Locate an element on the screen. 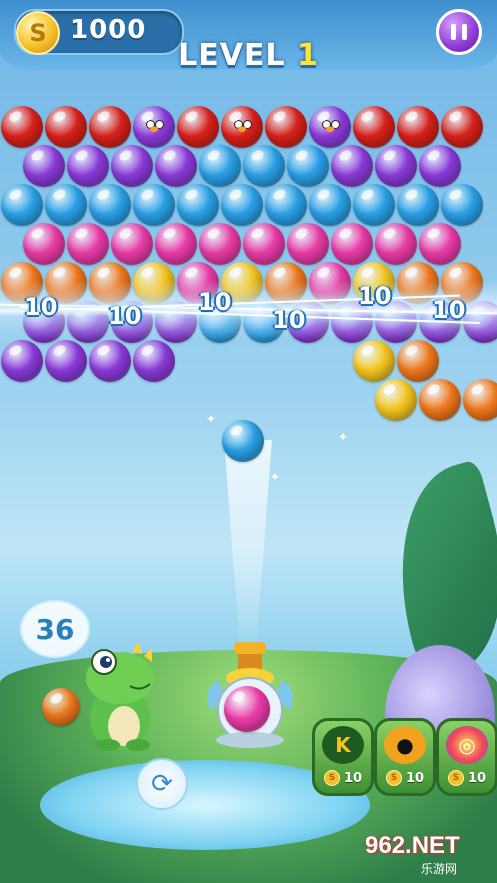  shot-trail is located at coordinates (248, 550).